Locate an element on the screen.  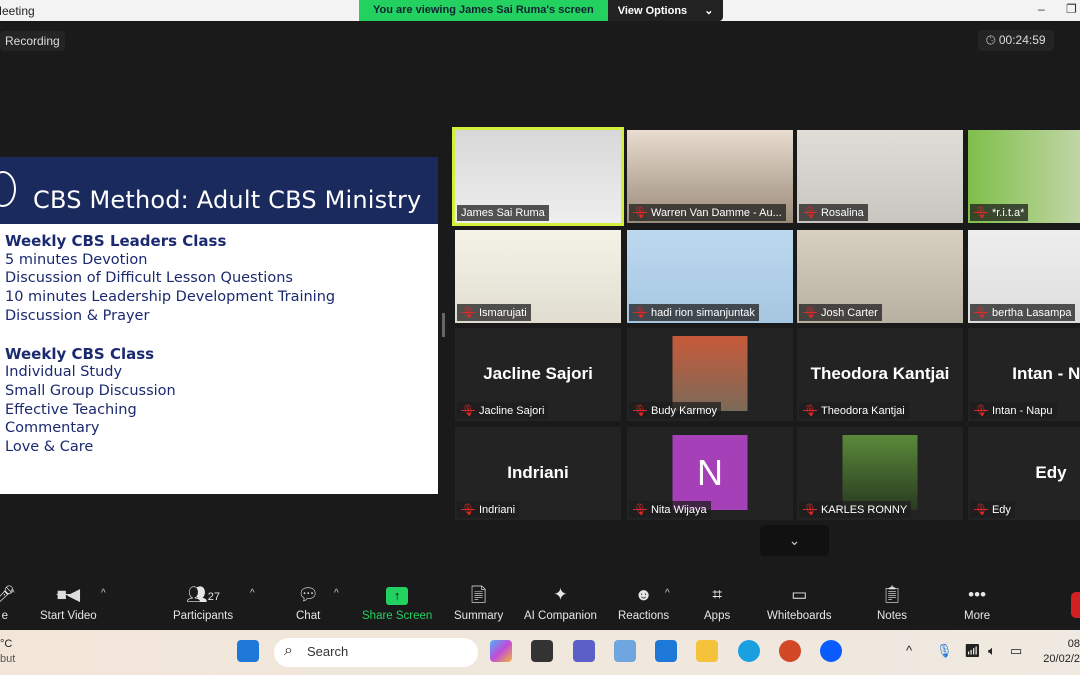
section-heading: Weekly CBS Class is located at coordinates (80, 353).